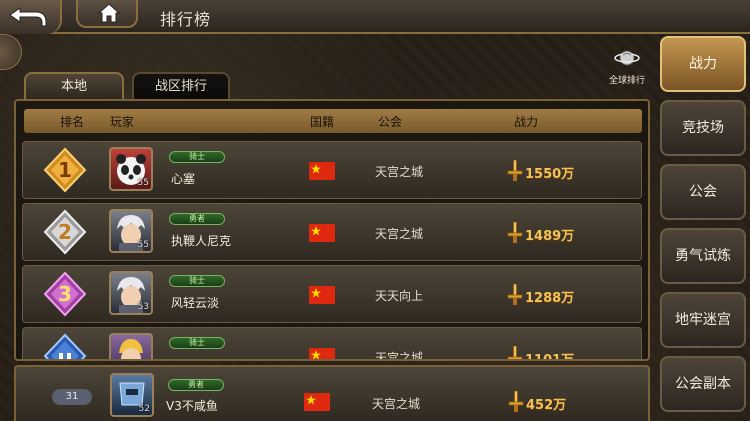 This screenshot has height=421, width=750. What do you see at coordinates (703, 192) in the screenshot?
I see `side-tab-guild: 公会` at bounding box center [703, 192].